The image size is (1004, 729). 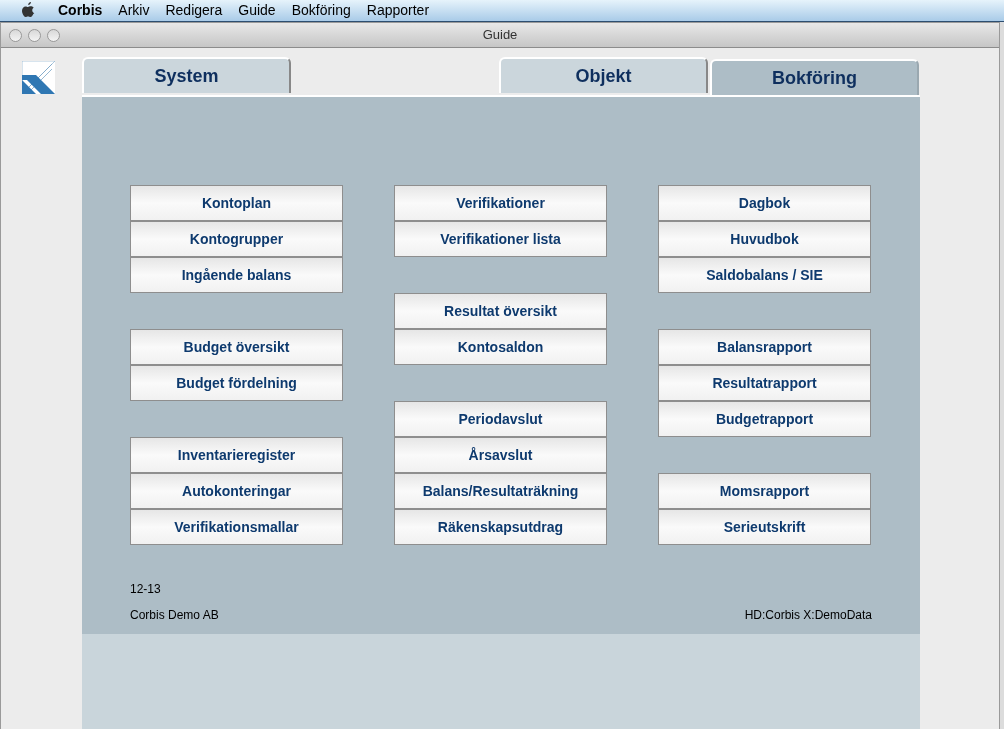 I want to click on menu-item: Guide, so click(x=257, y=10).